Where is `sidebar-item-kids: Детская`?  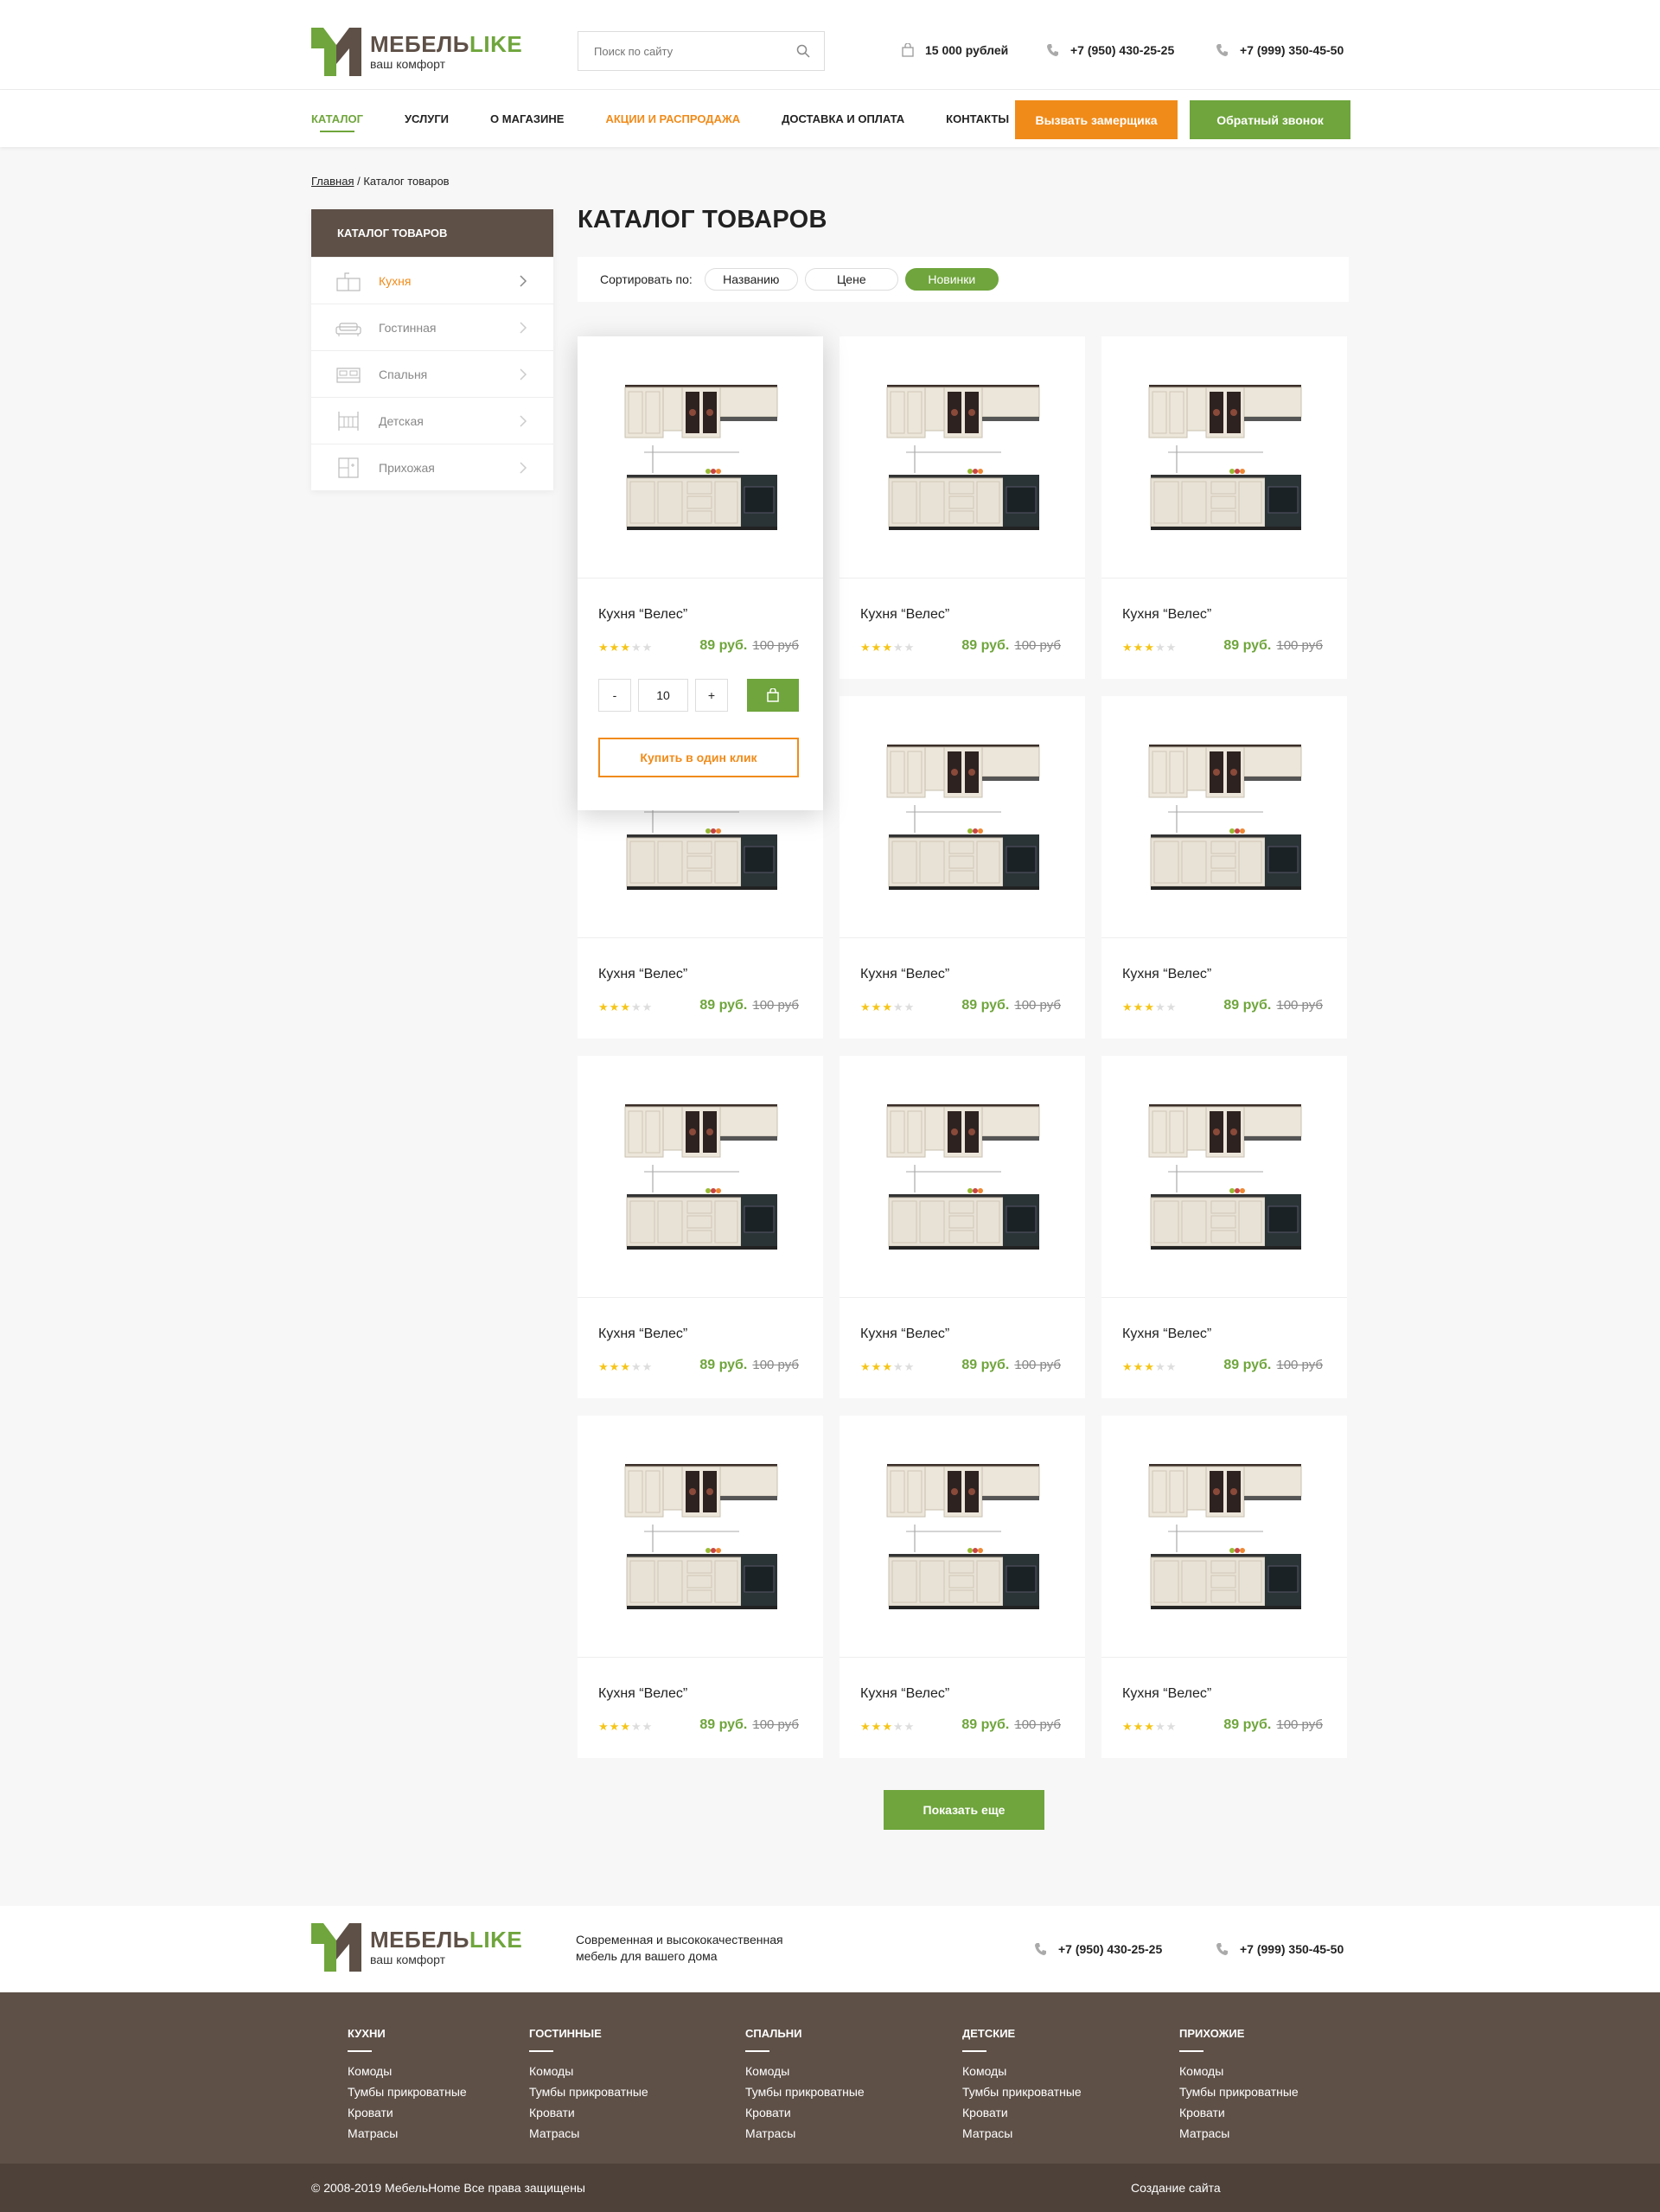
sidebar-item-kids: Детская is located at coordinates (432, 420).